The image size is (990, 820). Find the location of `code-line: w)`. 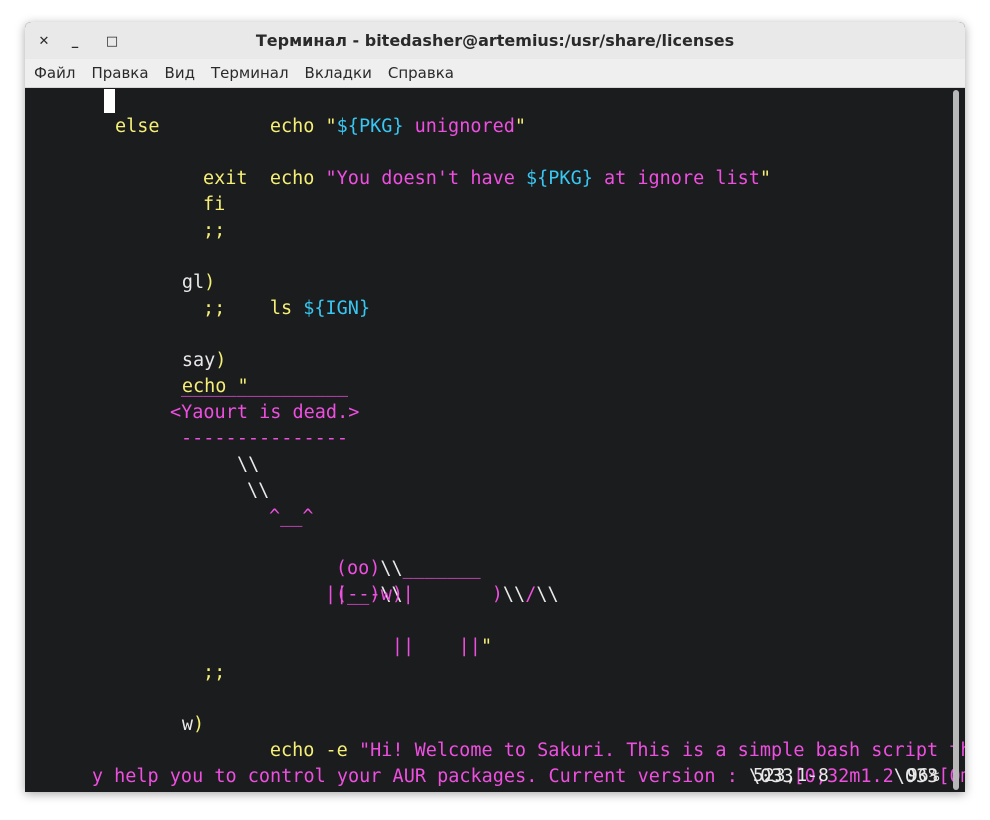

code-line: w) is located at coordinates (159, 710).